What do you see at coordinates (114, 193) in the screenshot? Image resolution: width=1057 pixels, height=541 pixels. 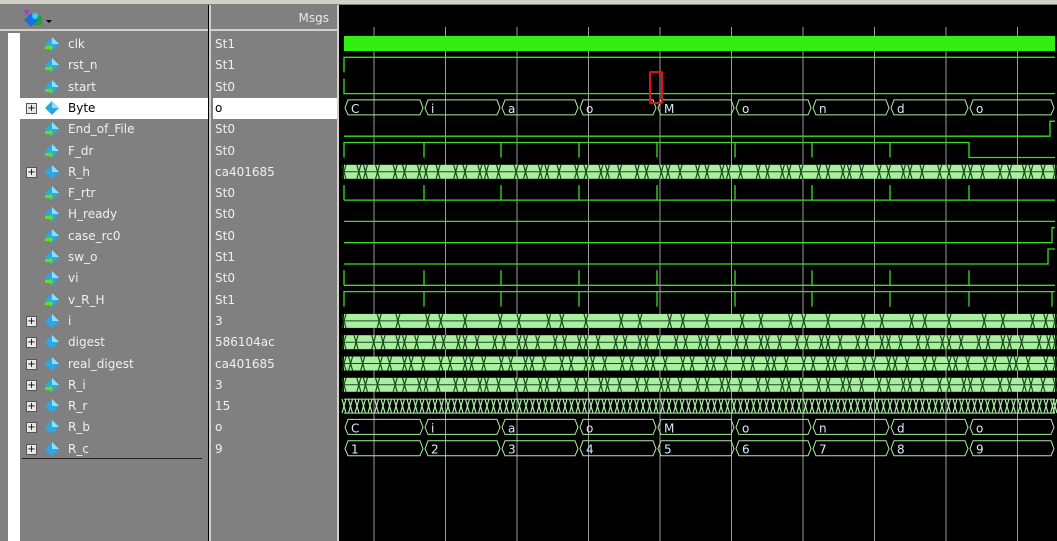 I see `signal-row-f_rtr: F_rtr` at bounding box center [114, 193].